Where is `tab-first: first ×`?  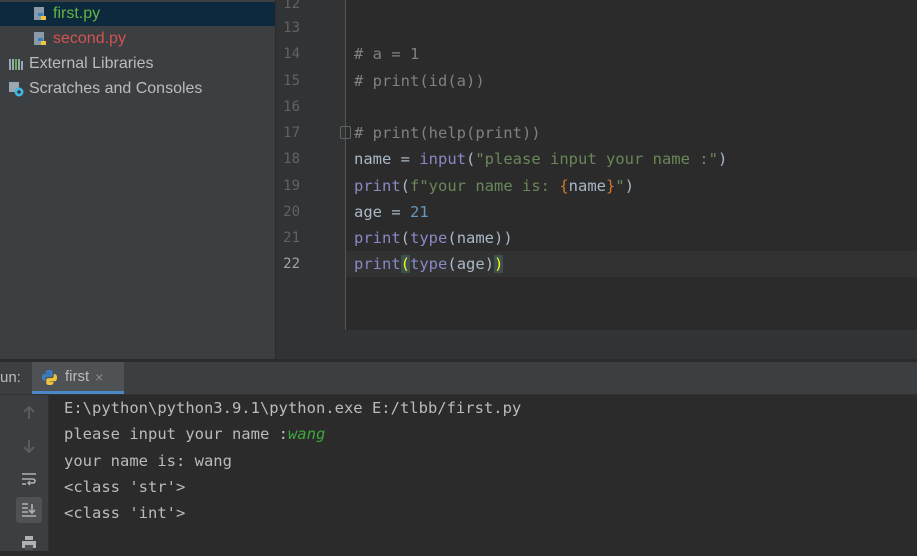
tab-first: first × is located at coordinates (78, 378).